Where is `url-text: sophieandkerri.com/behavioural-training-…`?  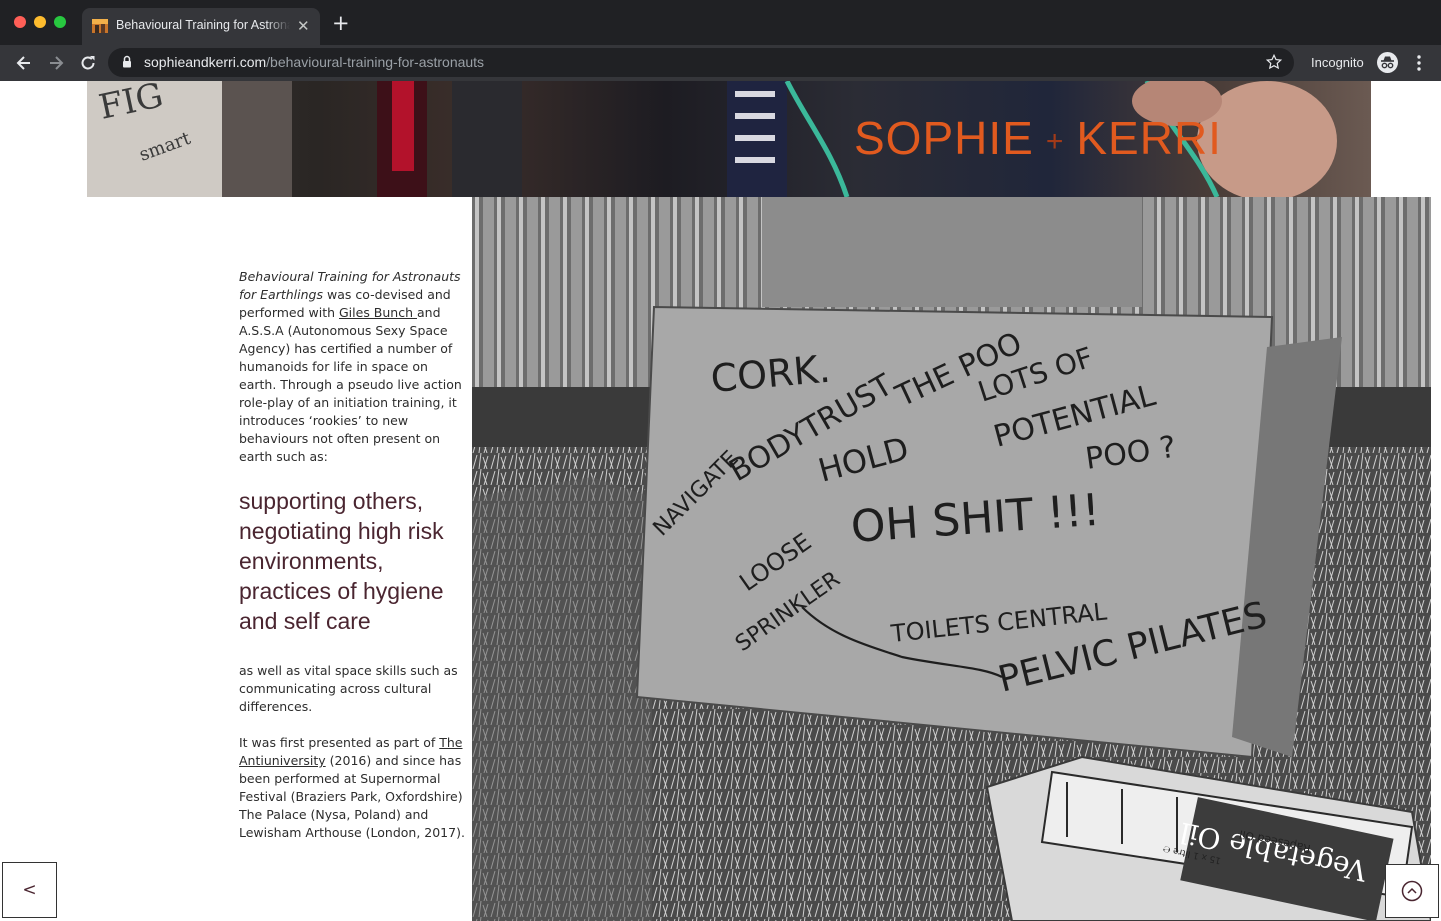
url-text: sophieandkerri.com/behavioural-training-… is located at coordinates (314, 62).